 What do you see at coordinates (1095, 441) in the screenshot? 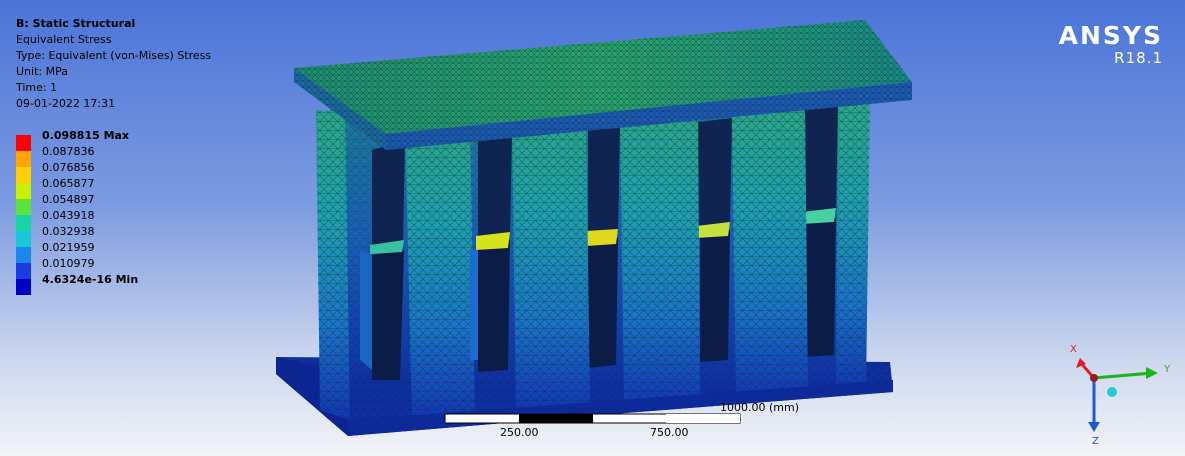
I see `z-axis-label: Z` at bounding box center [1095, 441].